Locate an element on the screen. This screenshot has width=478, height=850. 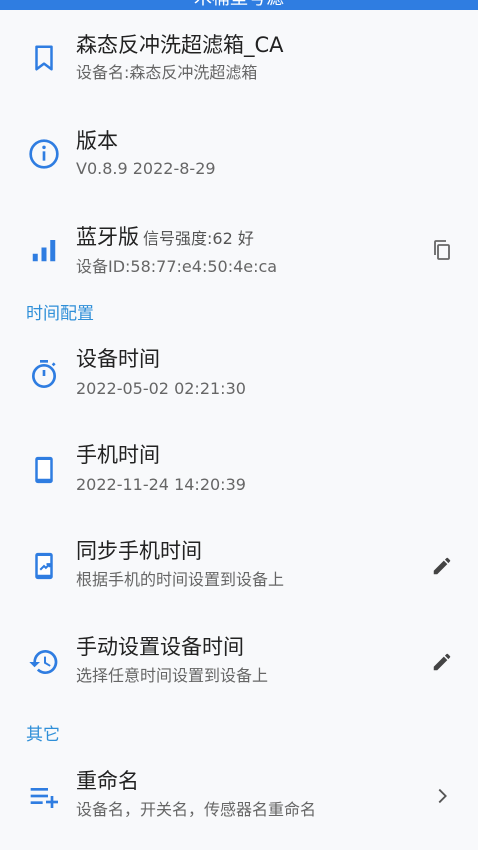
signal-strength: 信号强度:62 好 is located at coordinates (198, 238).